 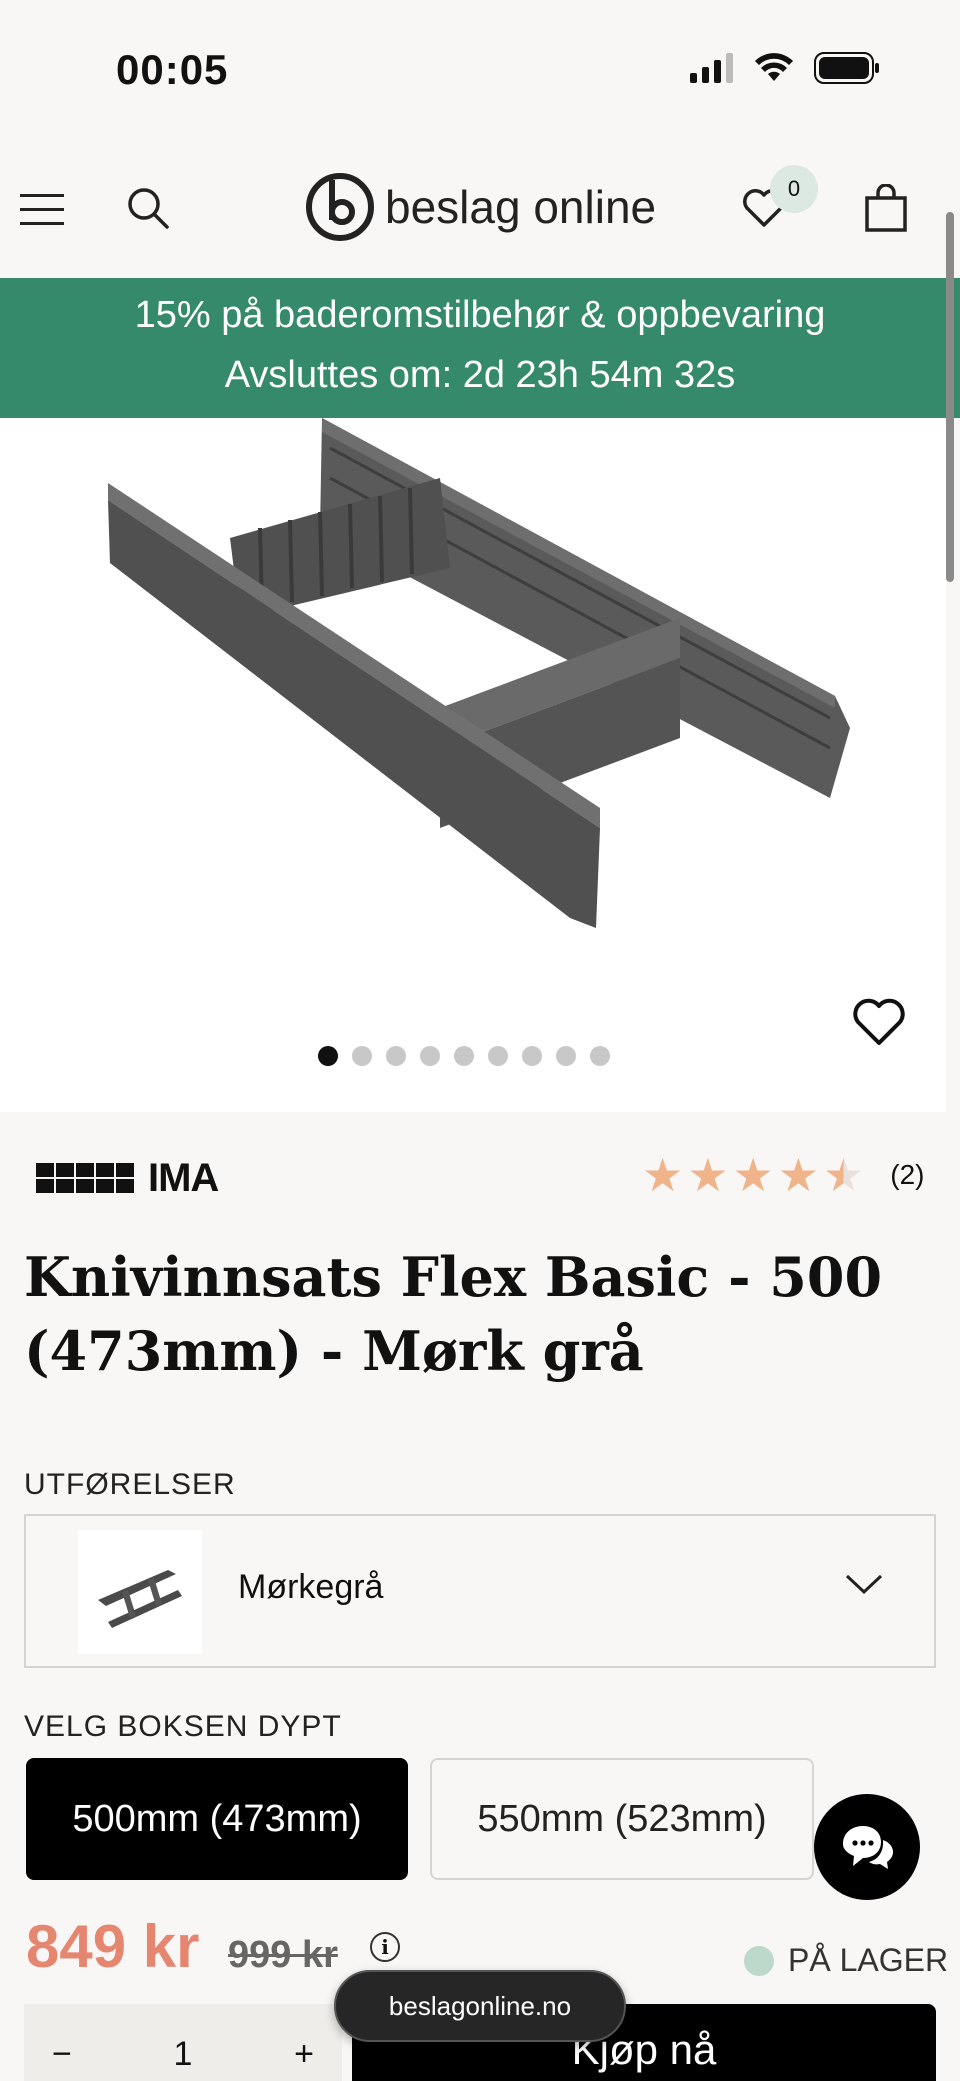 I want to click on menu-button, so click(x=42, y=209).